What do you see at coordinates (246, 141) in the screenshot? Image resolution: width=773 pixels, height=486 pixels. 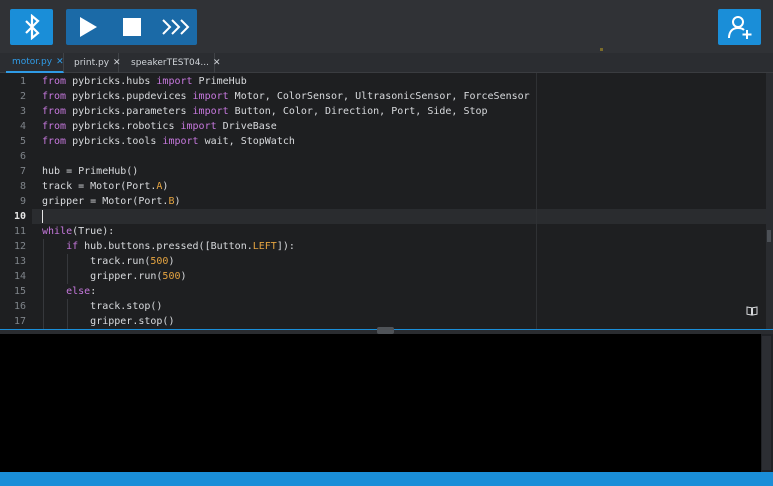 I see `code-text: wait, StopWatch` at bounding box center [246, 141].